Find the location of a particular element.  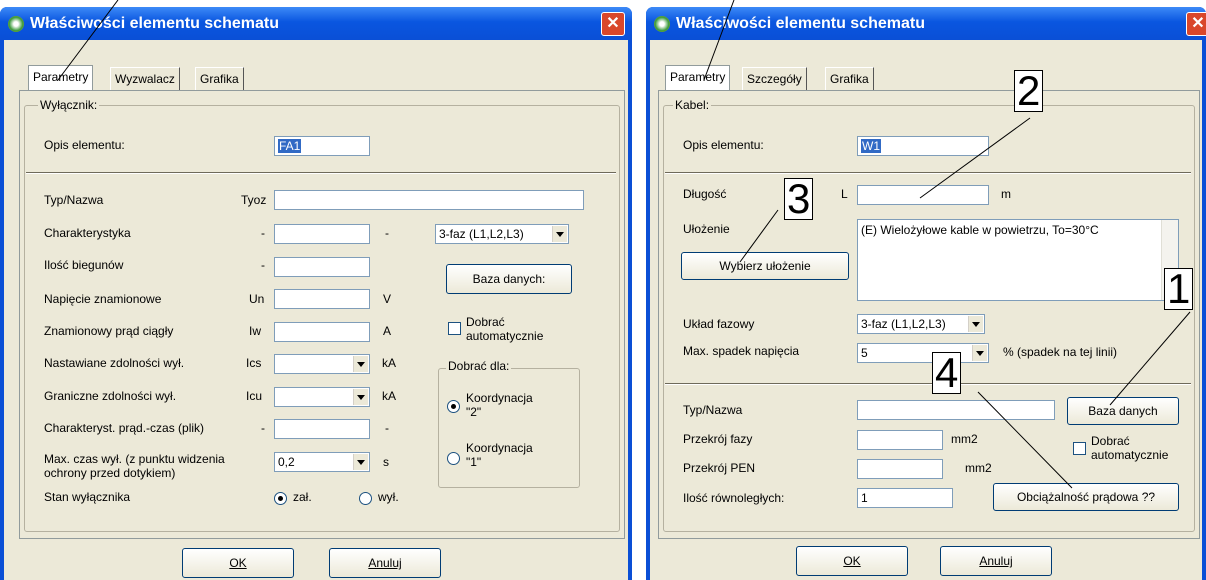

callout-number: 1 is located at coordinates (1179, 289).